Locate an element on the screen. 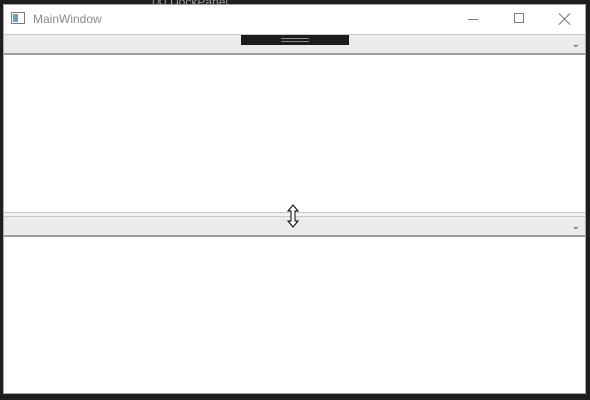 This screenshot has width=590, height=400. resize-vertical-cursor-icon is located at coordinates (293, 216).